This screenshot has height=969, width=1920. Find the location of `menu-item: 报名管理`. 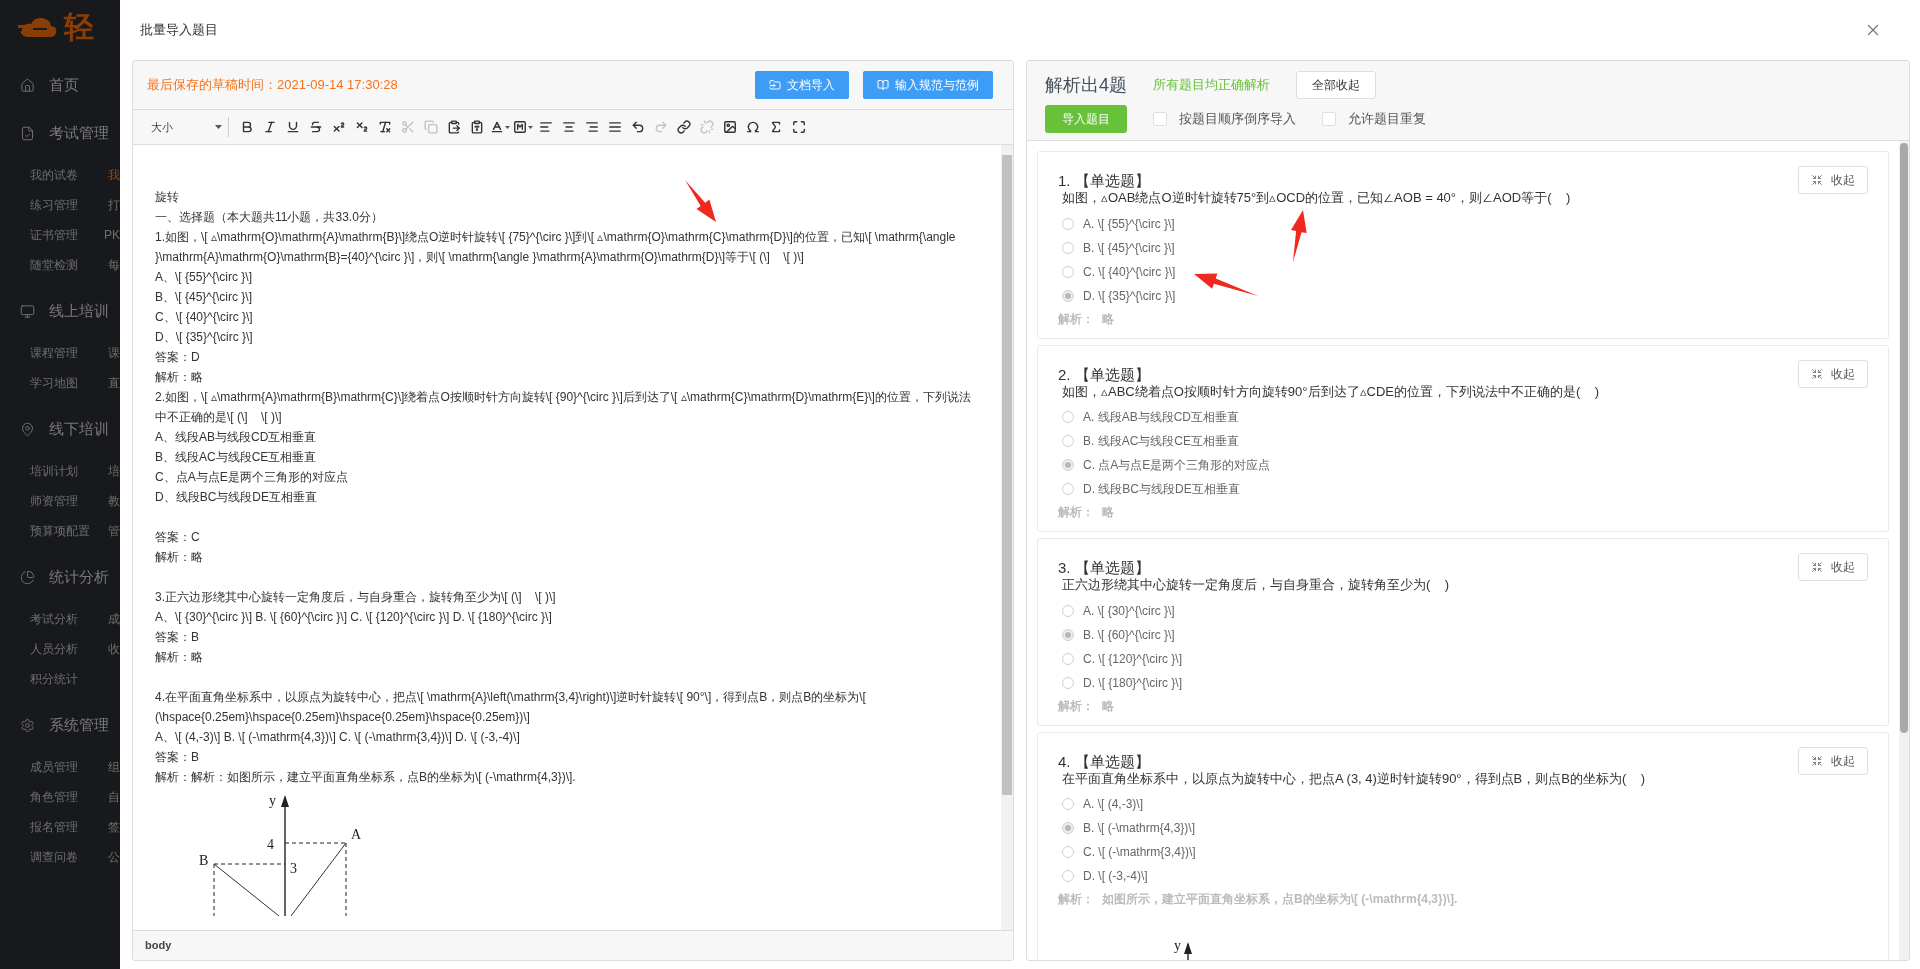

menu-item: 报名管理 is located at coordinates (69, 827).